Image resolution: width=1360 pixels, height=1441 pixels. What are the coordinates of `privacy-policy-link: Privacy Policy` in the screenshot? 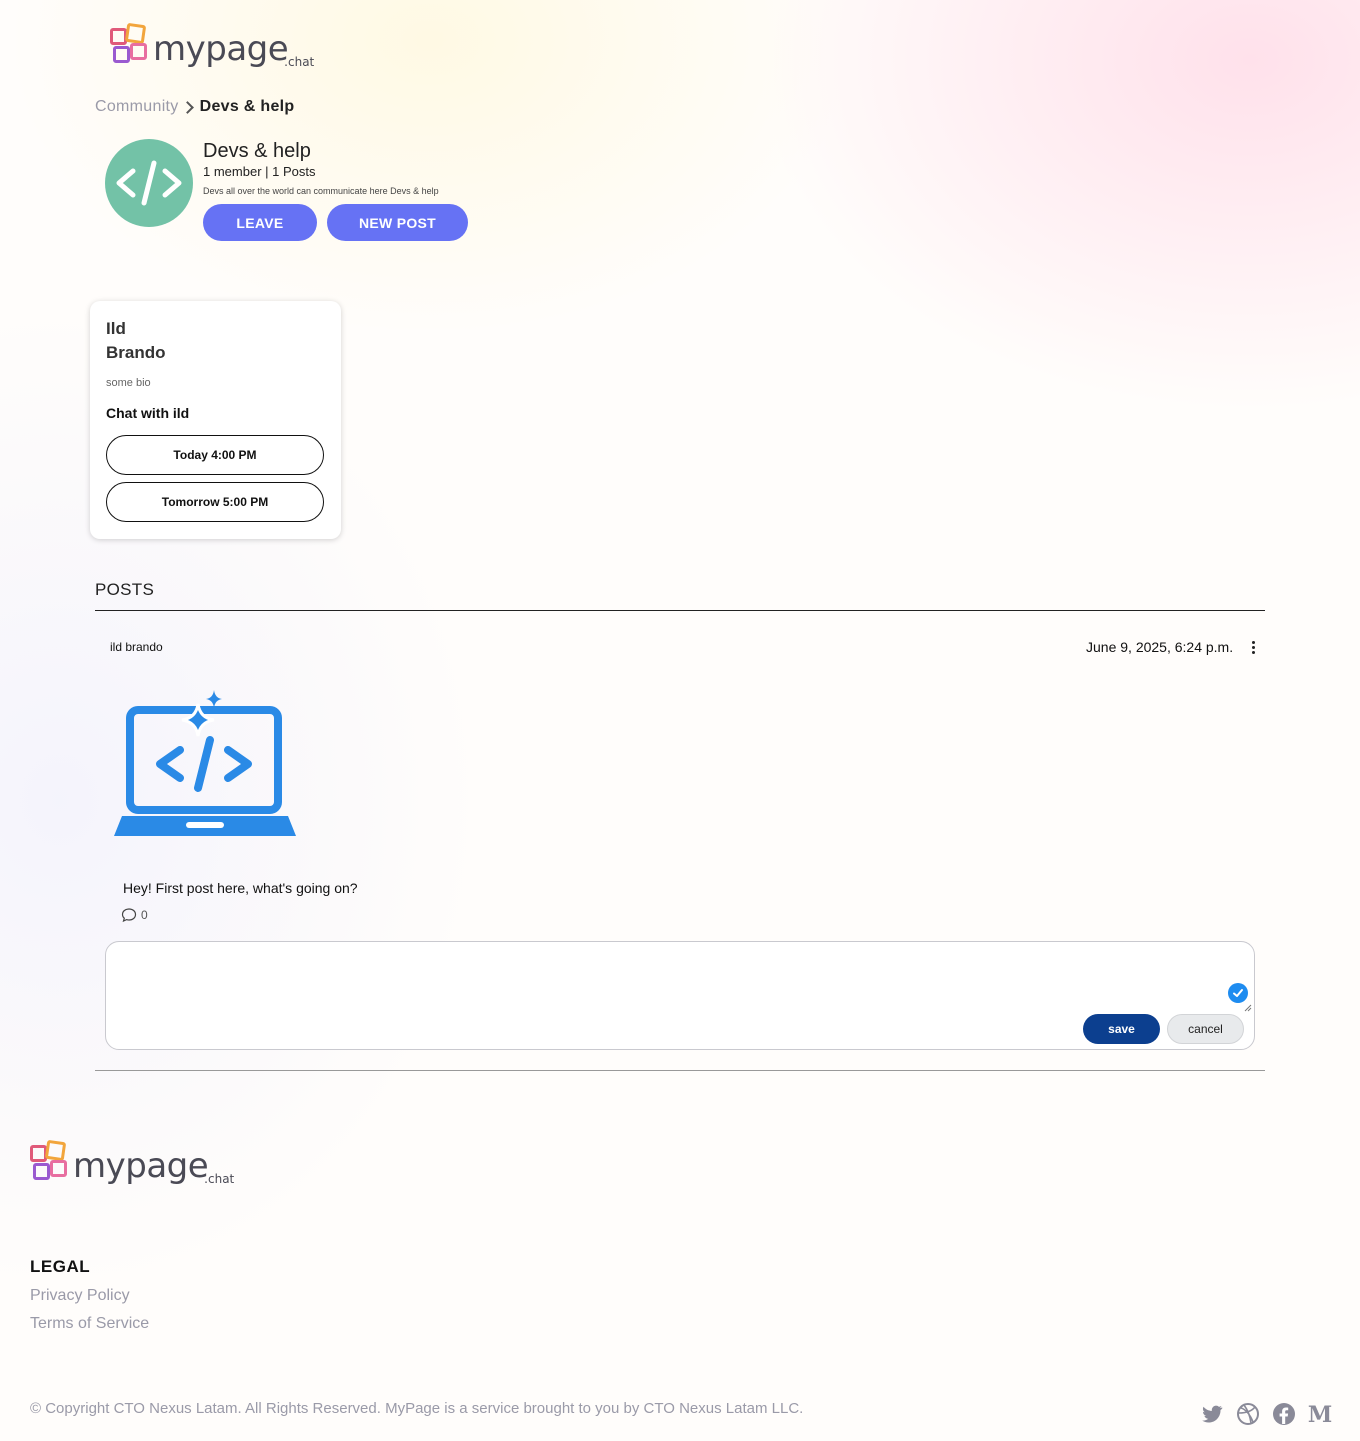 It's located at (80, 1296).